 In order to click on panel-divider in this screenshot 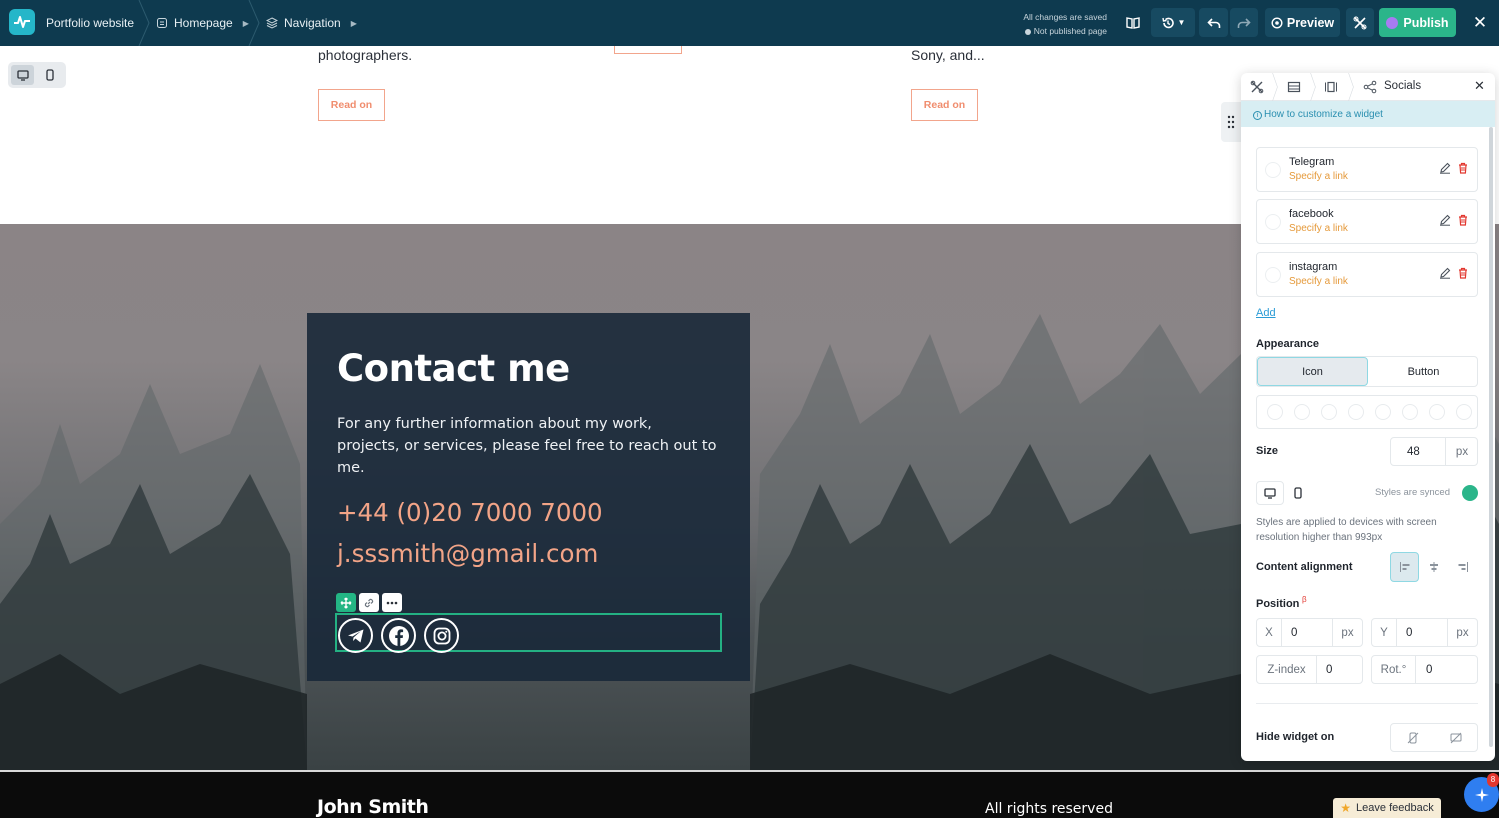, I will do `click(1367, 703)`.